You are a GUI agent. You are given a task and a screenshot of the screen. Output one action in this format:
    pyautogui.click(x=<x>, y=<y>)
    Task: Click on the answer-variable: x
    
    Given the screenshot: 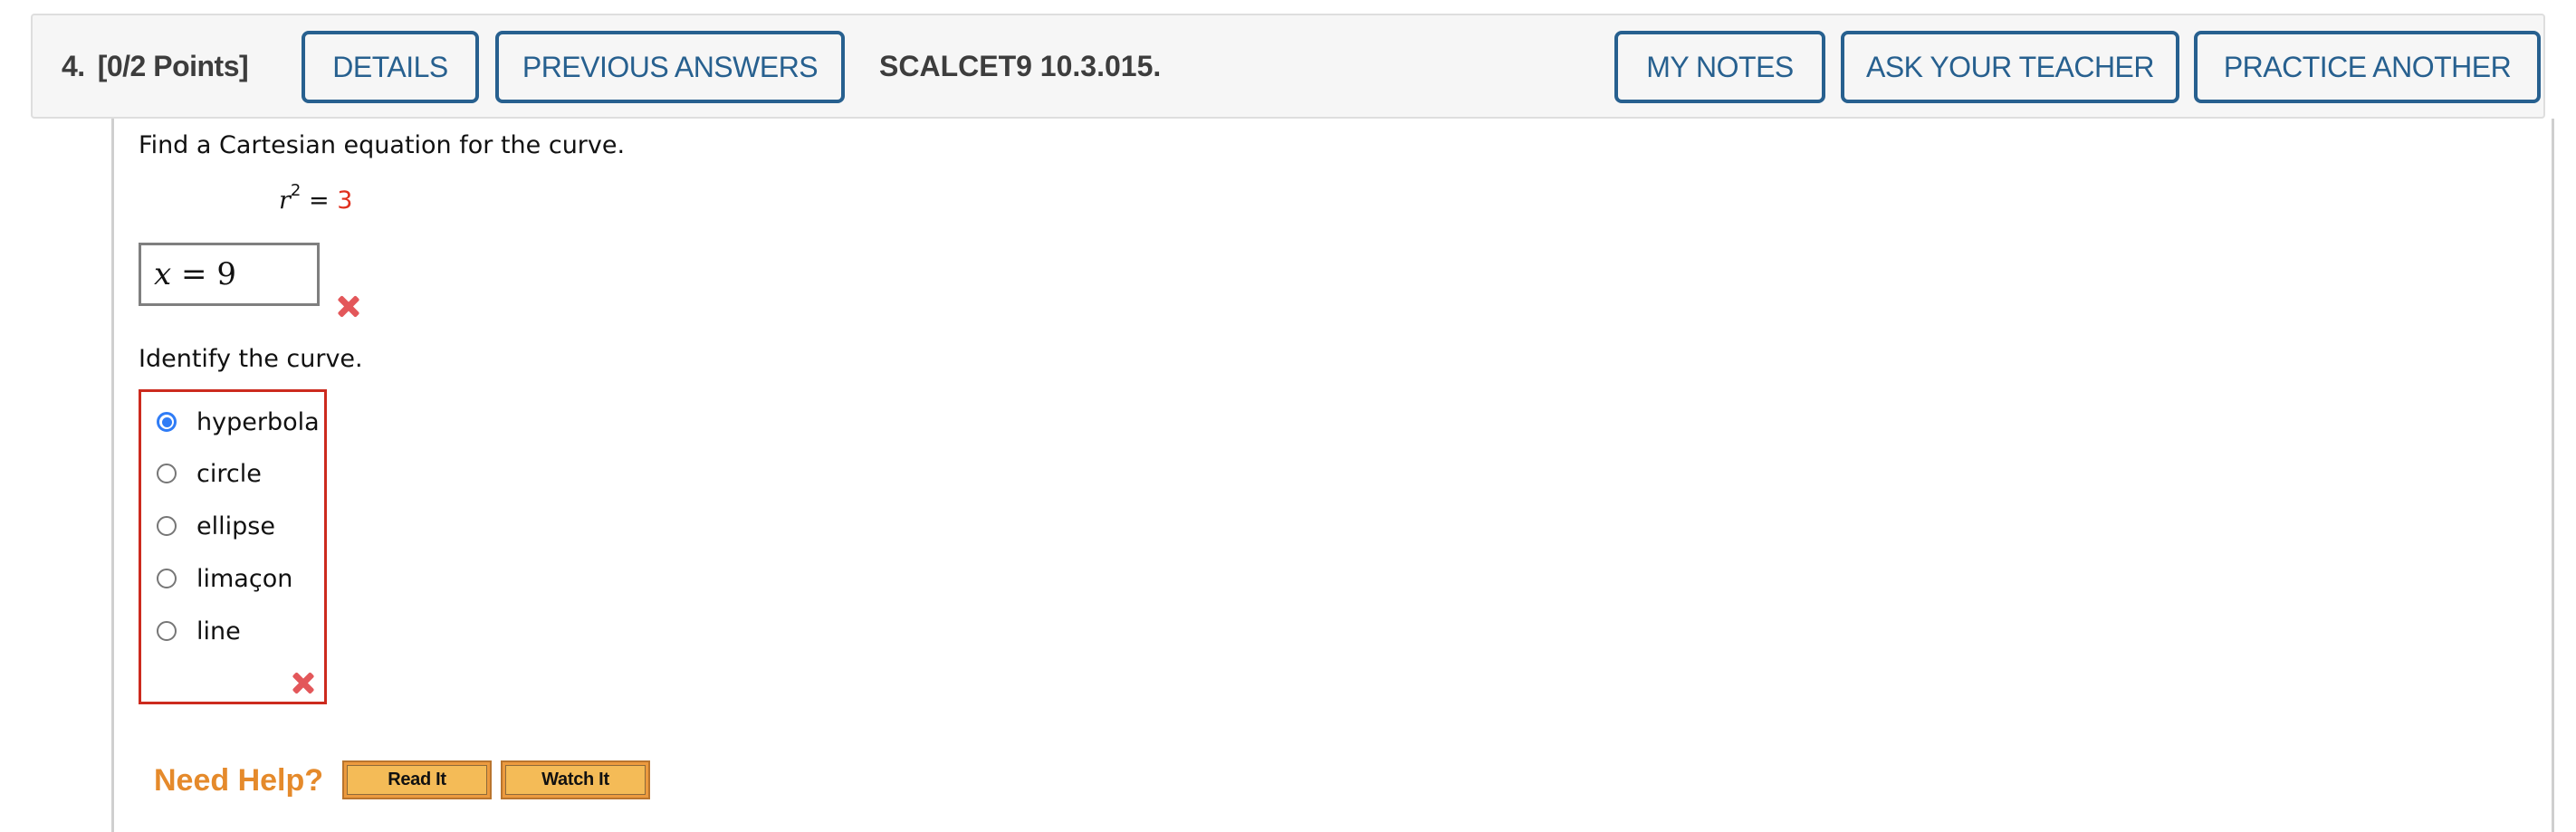 What is the action you would take?
    pyautogui.click(x=163, y=274)
    